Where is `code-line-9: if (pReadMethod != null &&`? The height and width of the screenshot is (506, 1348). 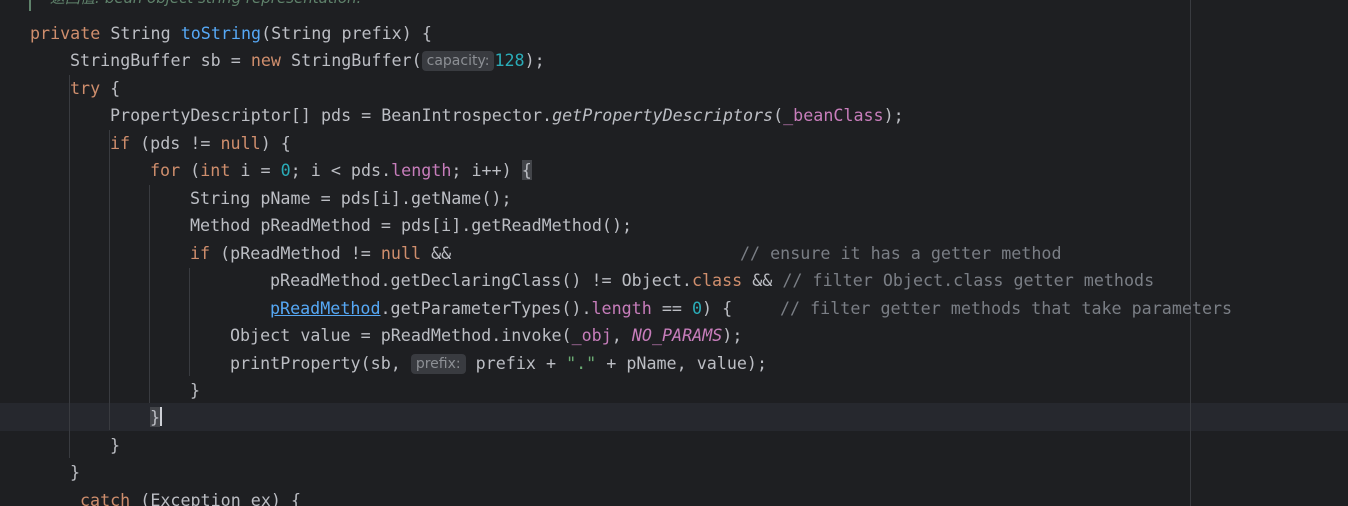
code-line-9: if (pReadMethod != null && is located at coordinates (320, 253).